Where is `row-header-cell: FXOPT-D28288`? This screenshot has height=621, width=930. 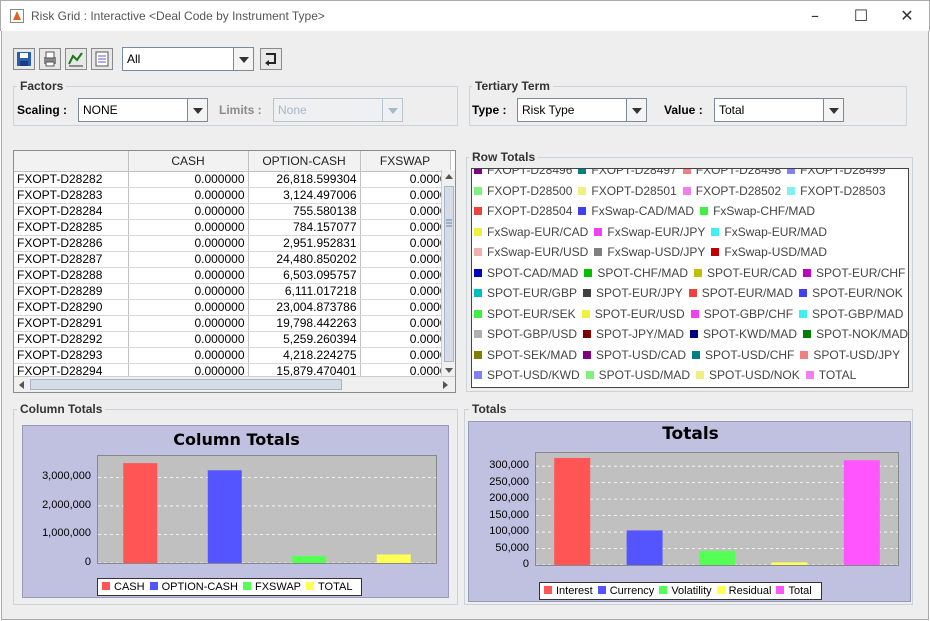
row-header-cell: FXOPT-D28288 is located at coordinates (71, 275).